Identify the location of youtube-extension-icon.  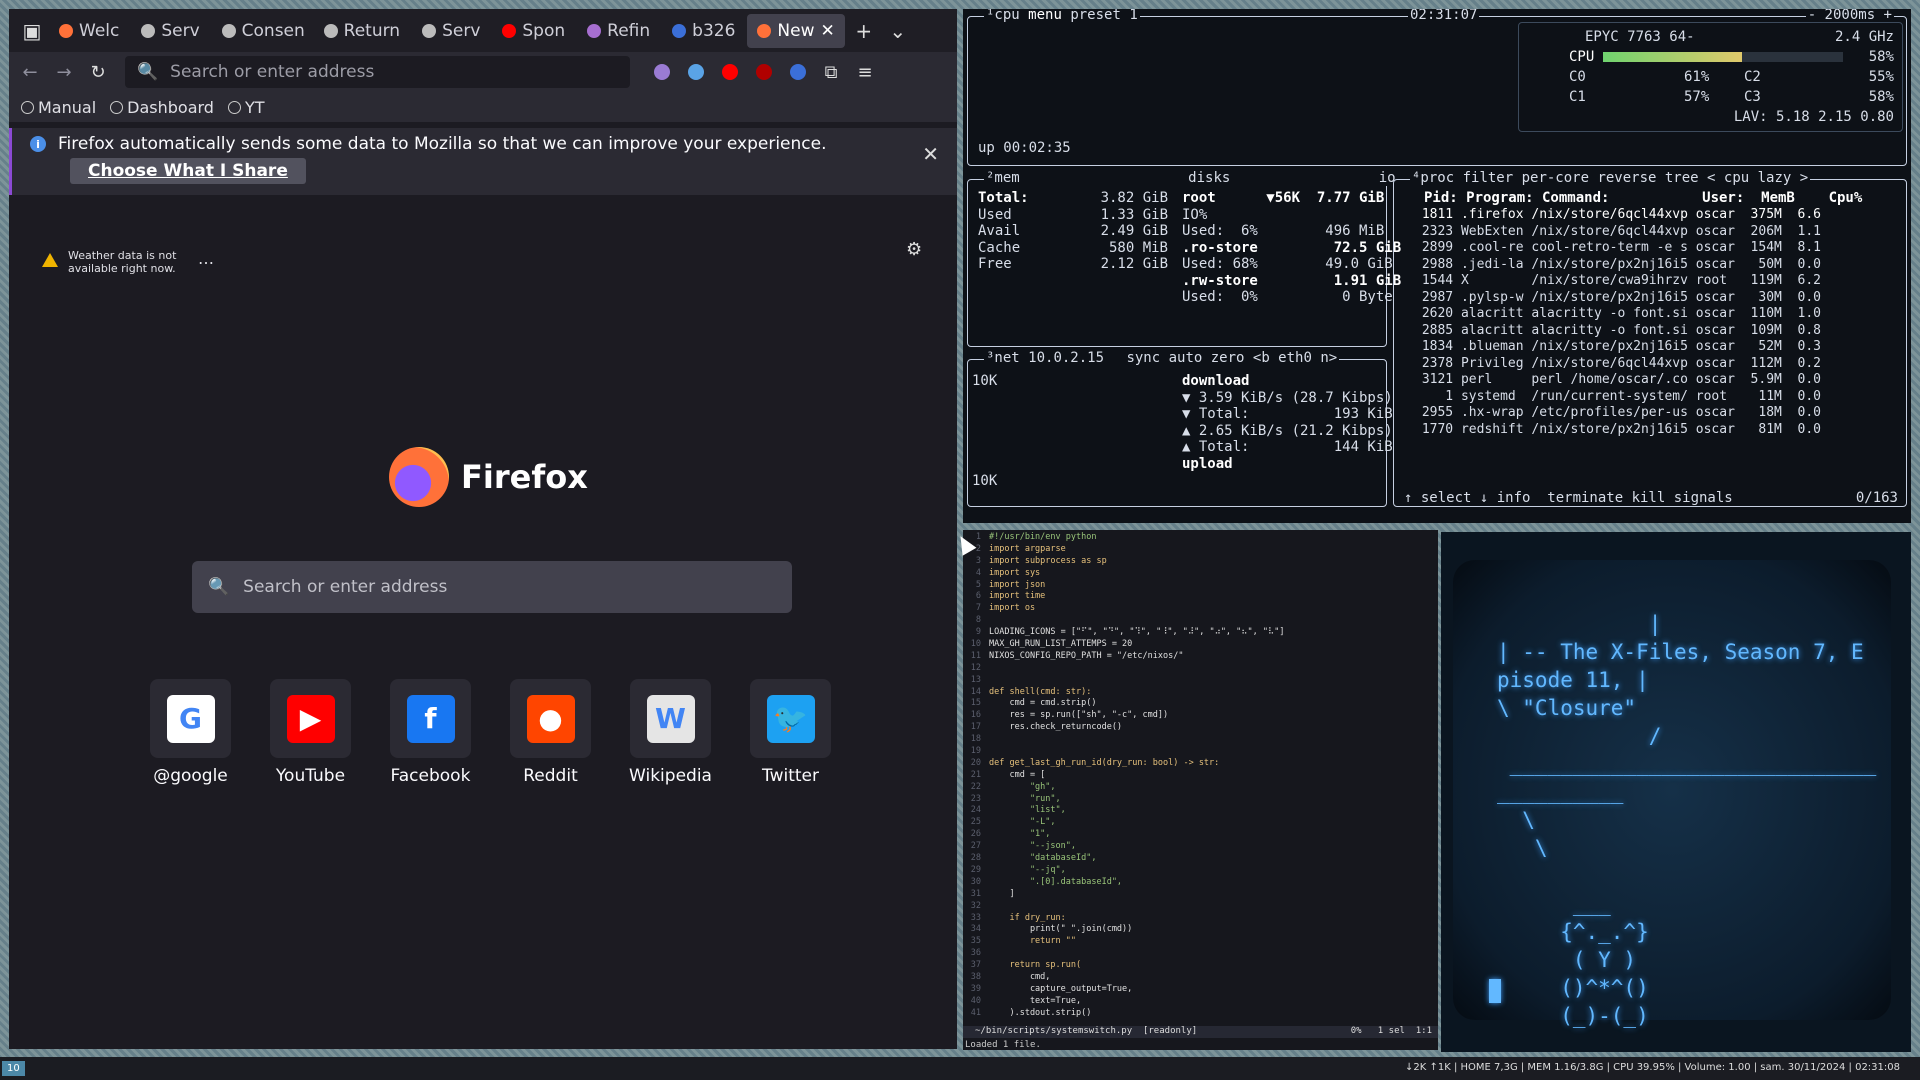
(730, 72).